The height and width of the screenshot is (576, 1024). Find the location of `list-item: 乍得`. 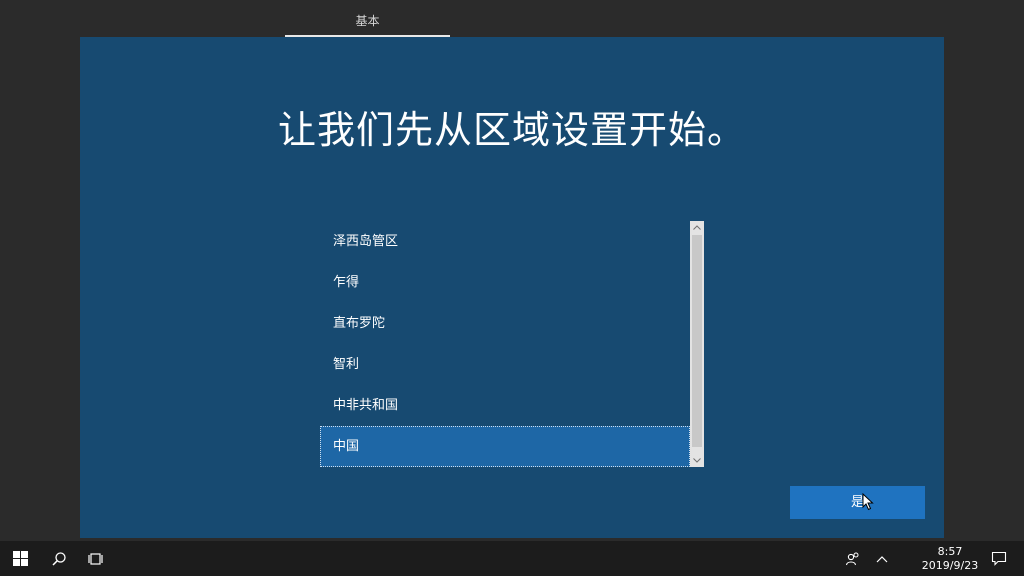

list-item: 乍得 is located at coordinates (505, 282).